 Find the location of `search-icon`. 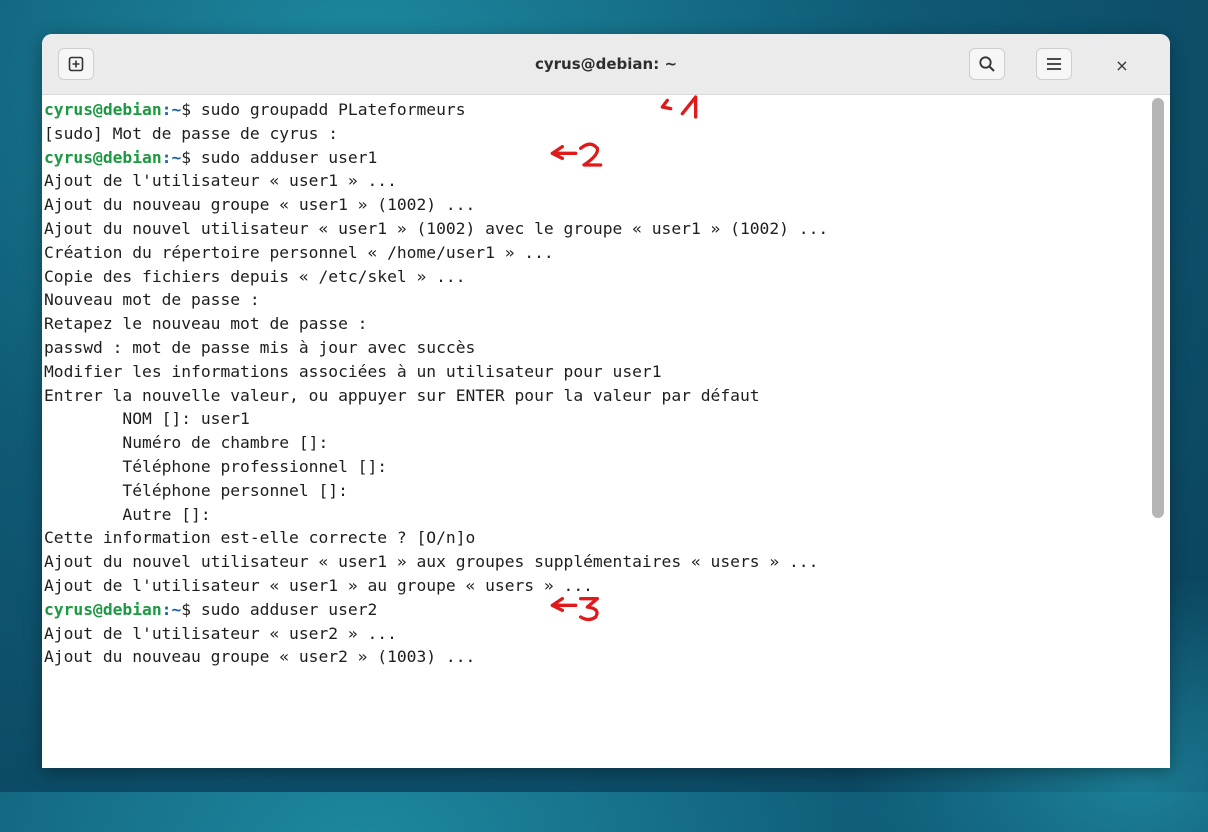

search-icon is located at coordinates (987, 64).